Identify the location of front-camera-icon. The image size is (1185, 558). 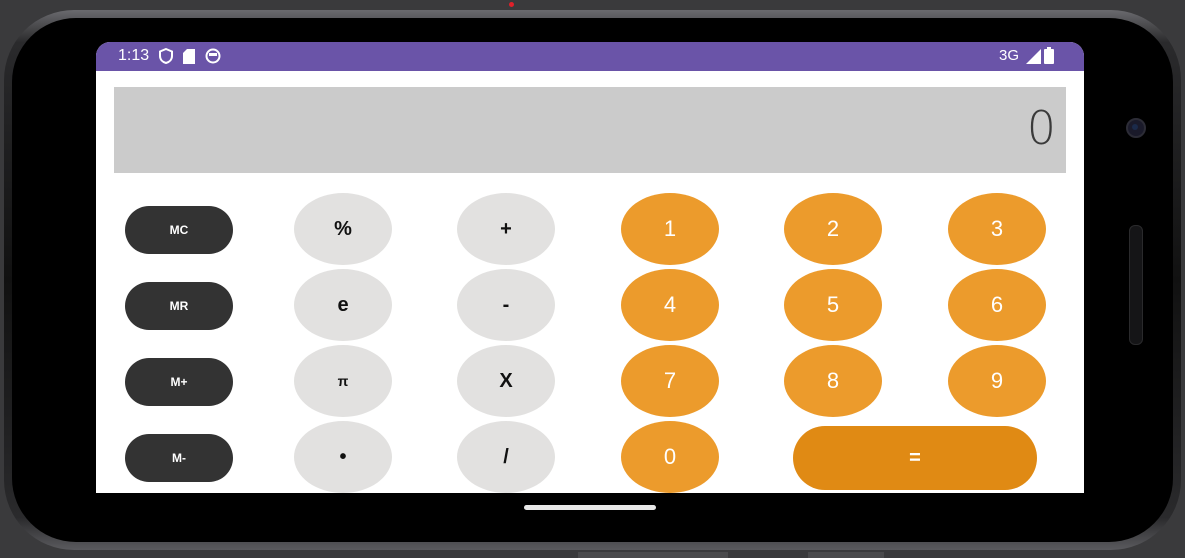
(1136, 128).